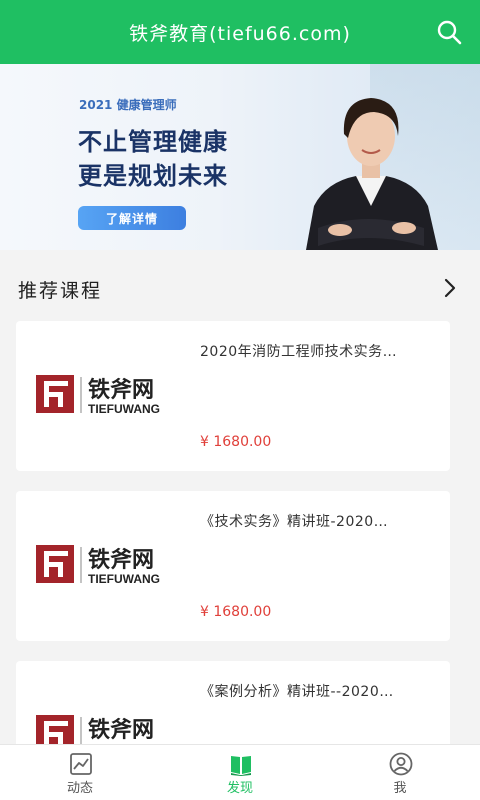 This screenshot has width=480, height=800. Describe the element at coordinates (372, 174) in the screenshot. I see `presenter-photo` at that location.